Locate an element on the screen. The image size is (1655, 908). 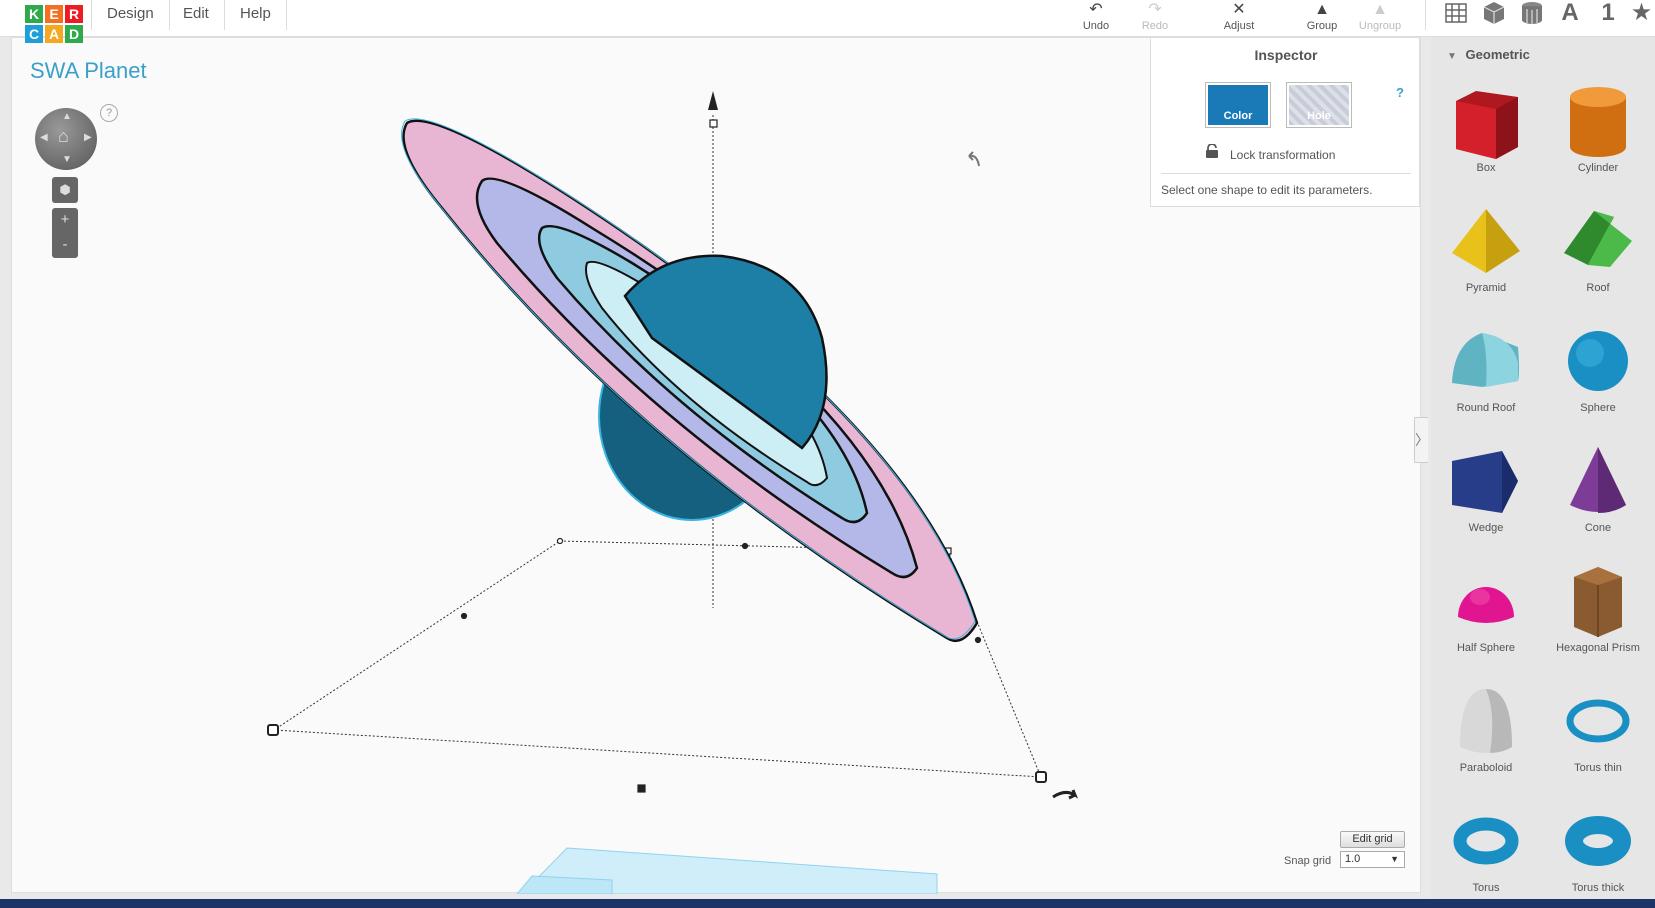
zoom-control: + - is located at coordinates (65, 233).